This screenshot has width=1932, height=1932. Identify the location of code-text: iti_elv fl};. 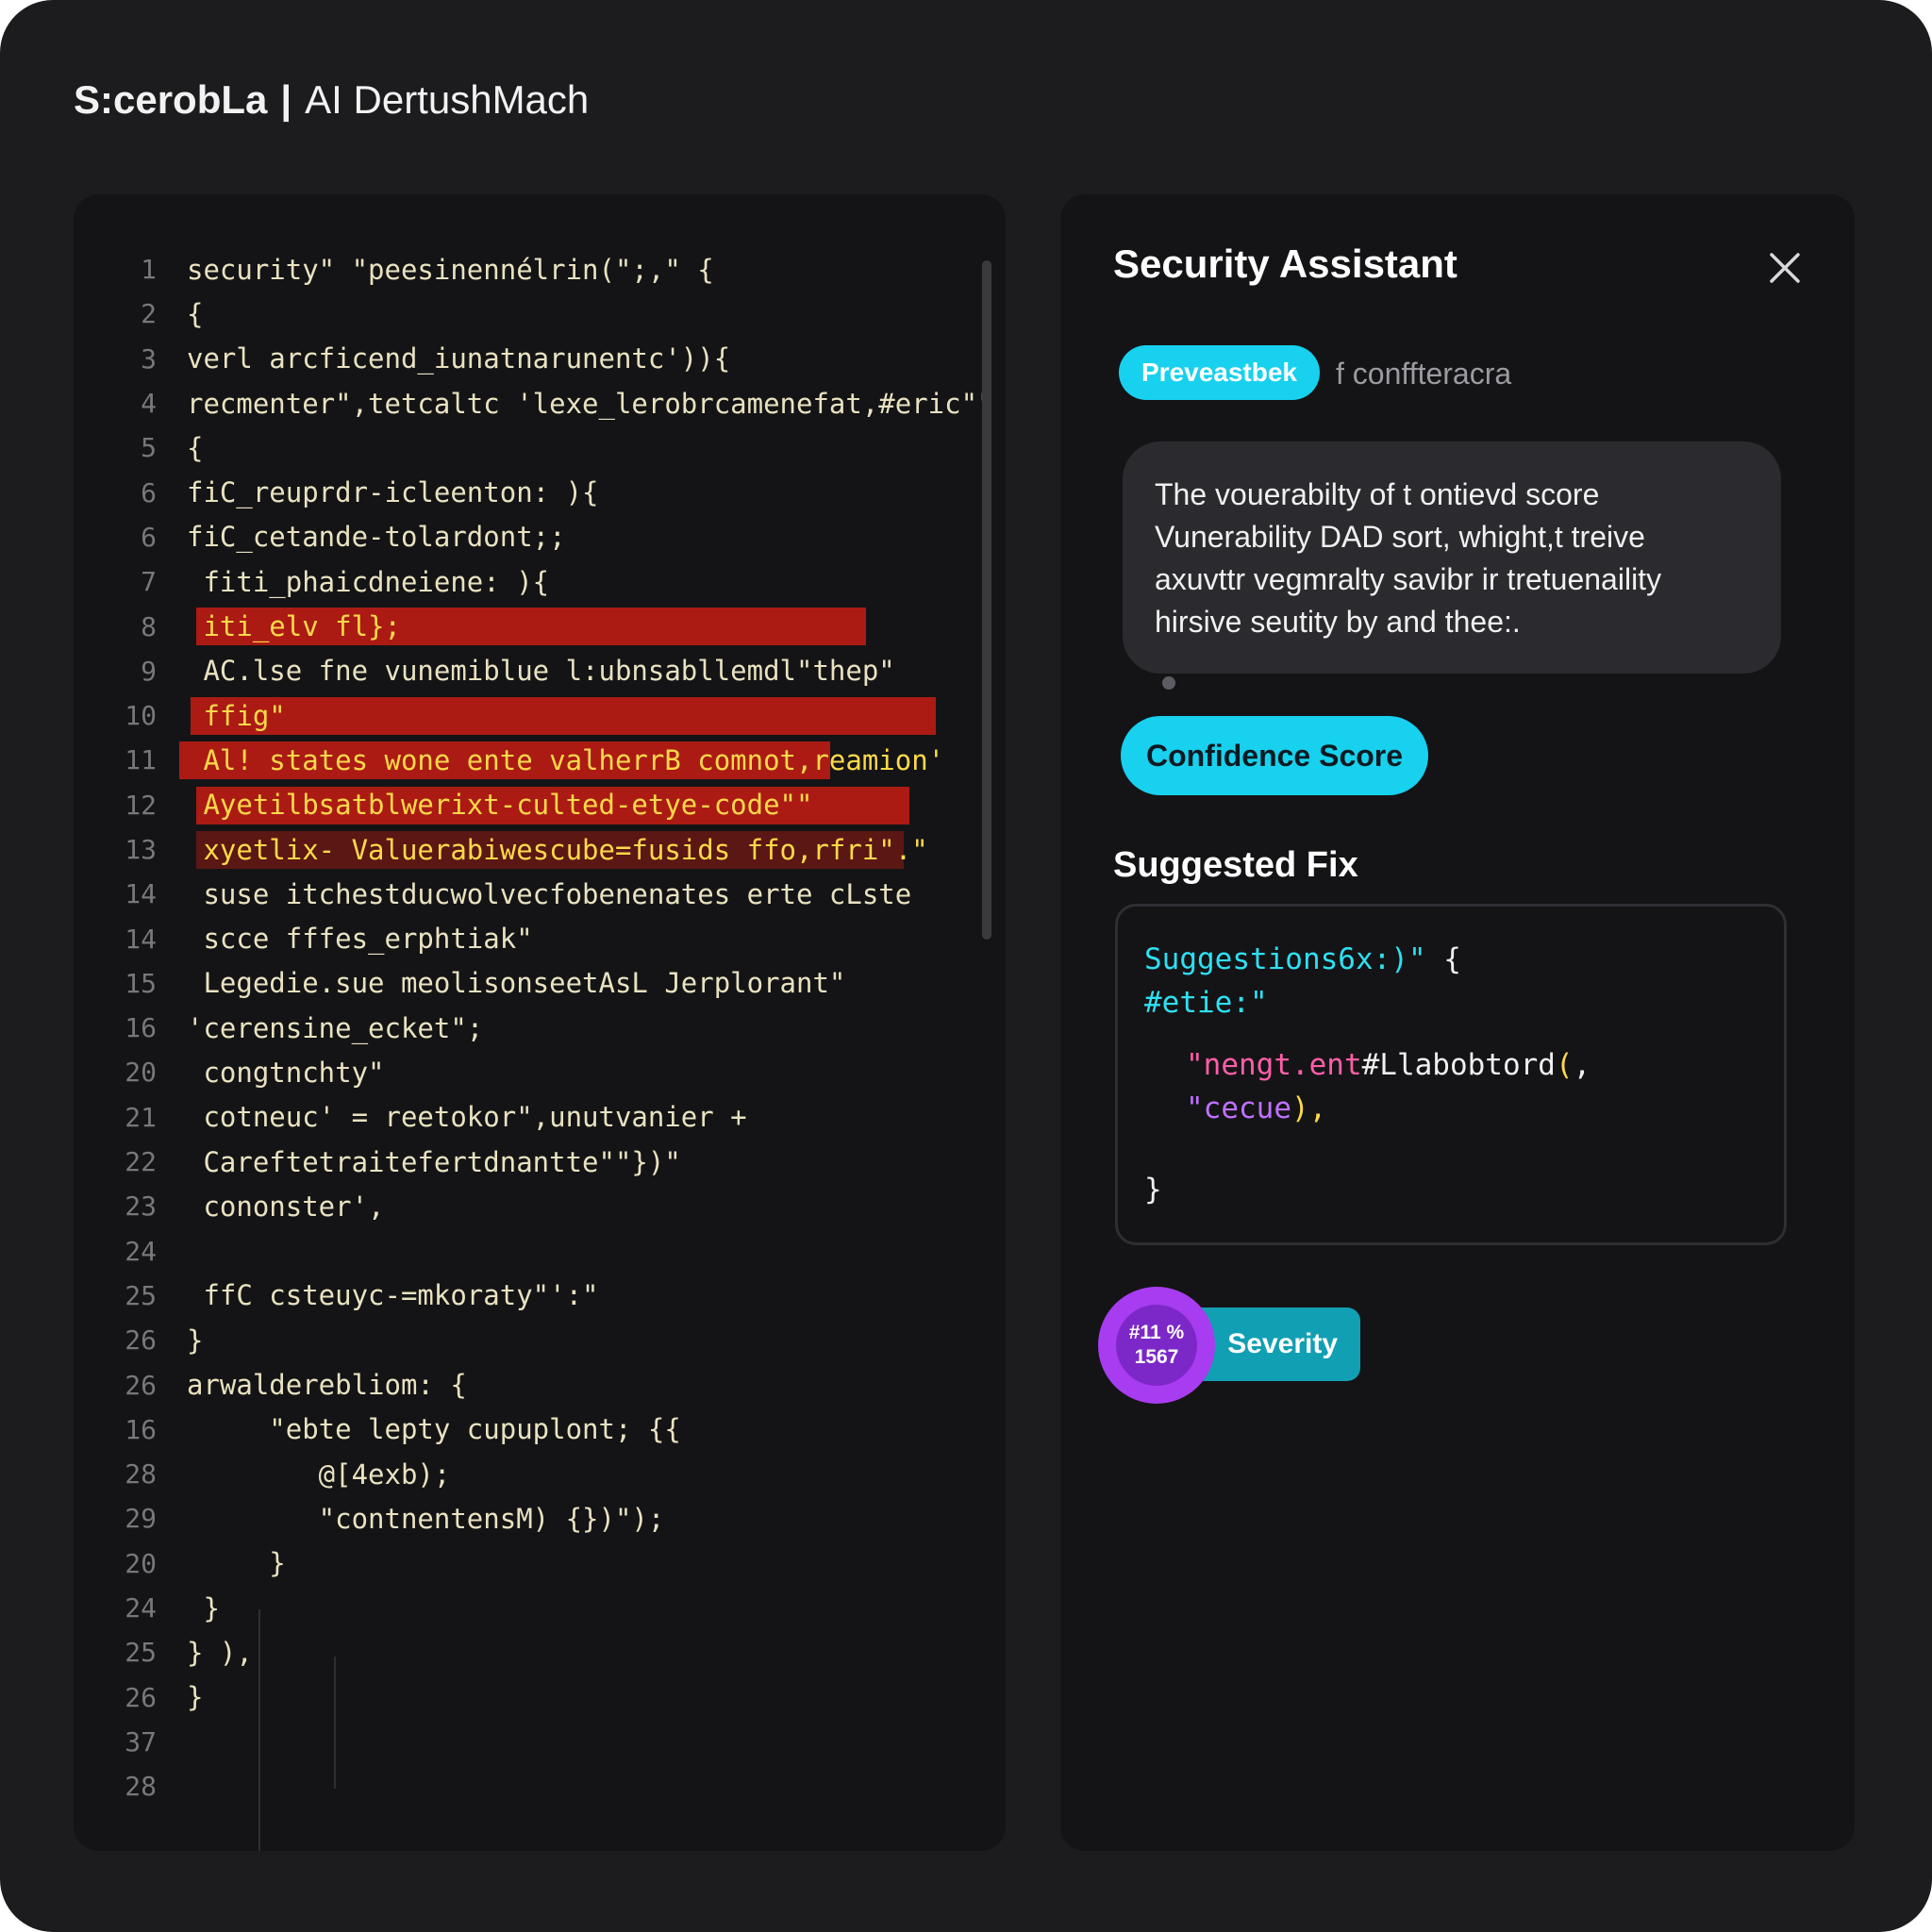
(294, 626).